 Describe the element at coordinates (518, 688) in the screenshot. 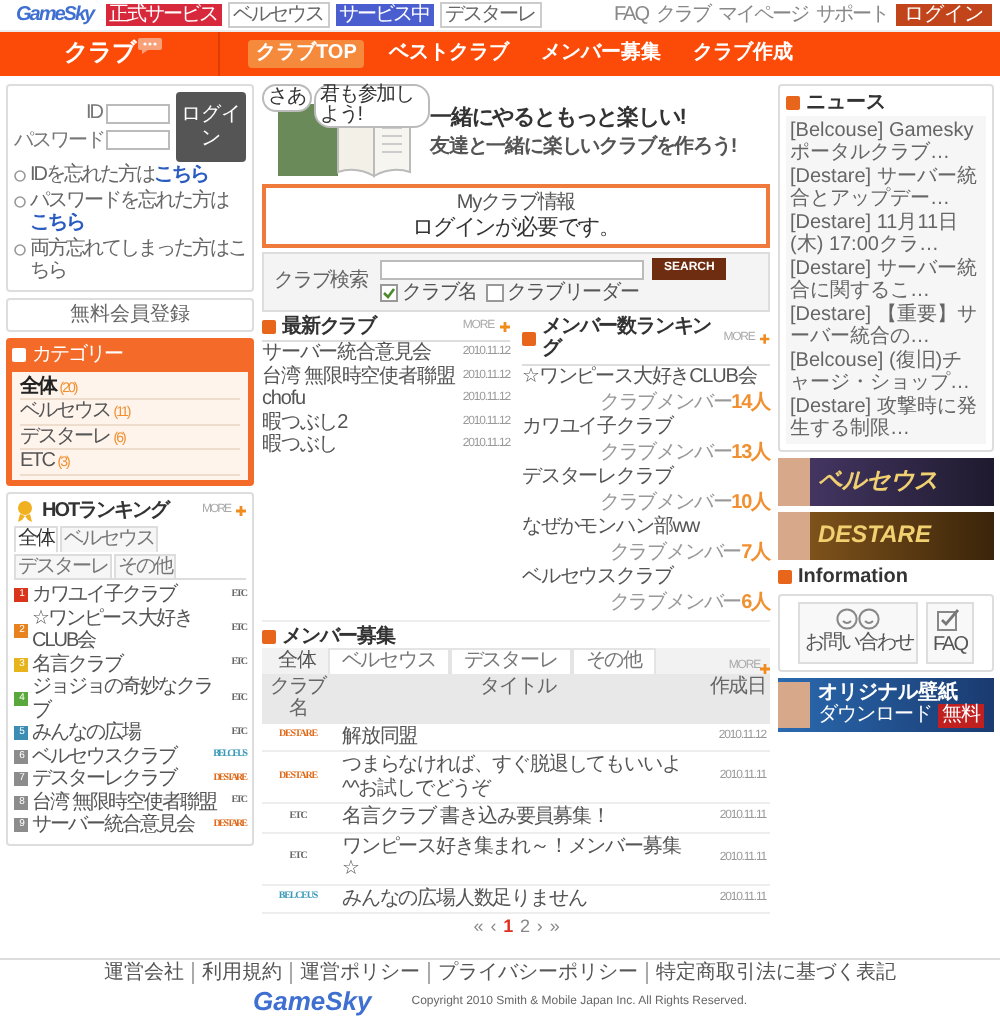

I see `column-header: タイトル` at that location.